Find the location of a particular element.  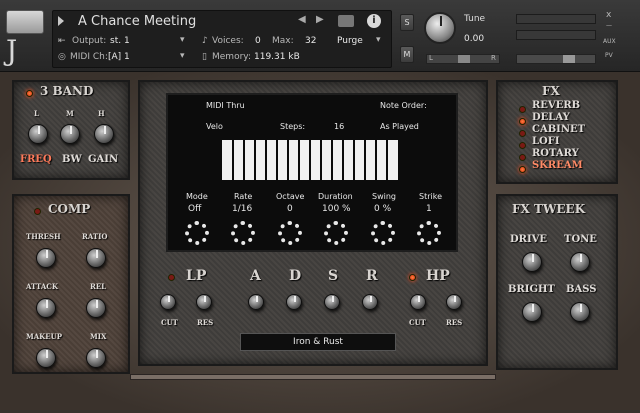

drive-knob is located at coordinates (532, 262).